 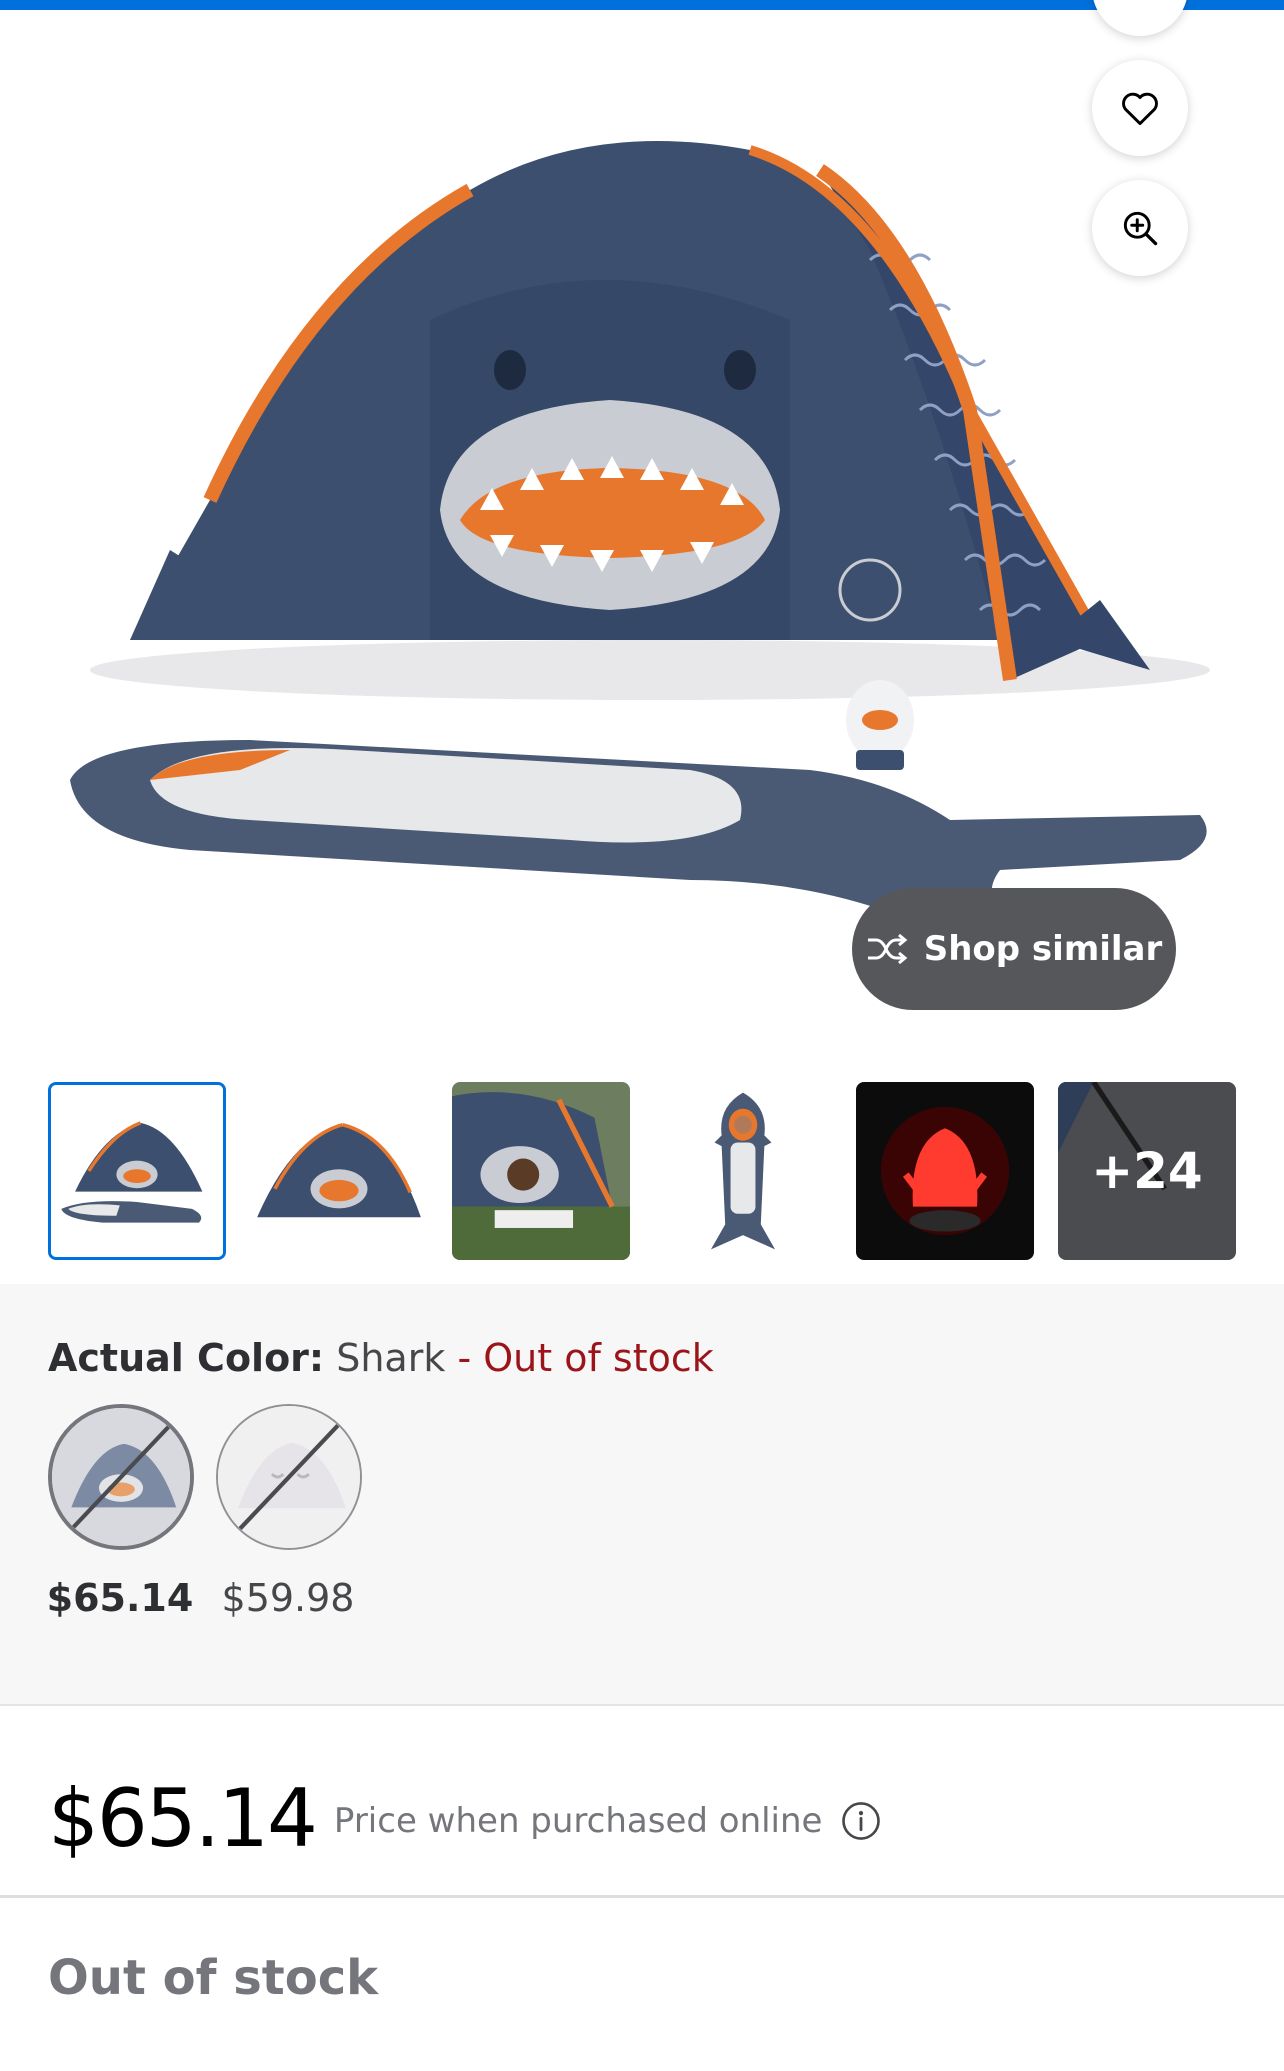 I want to click on thumbnail-tent-front, so click(x=339, y=1171).